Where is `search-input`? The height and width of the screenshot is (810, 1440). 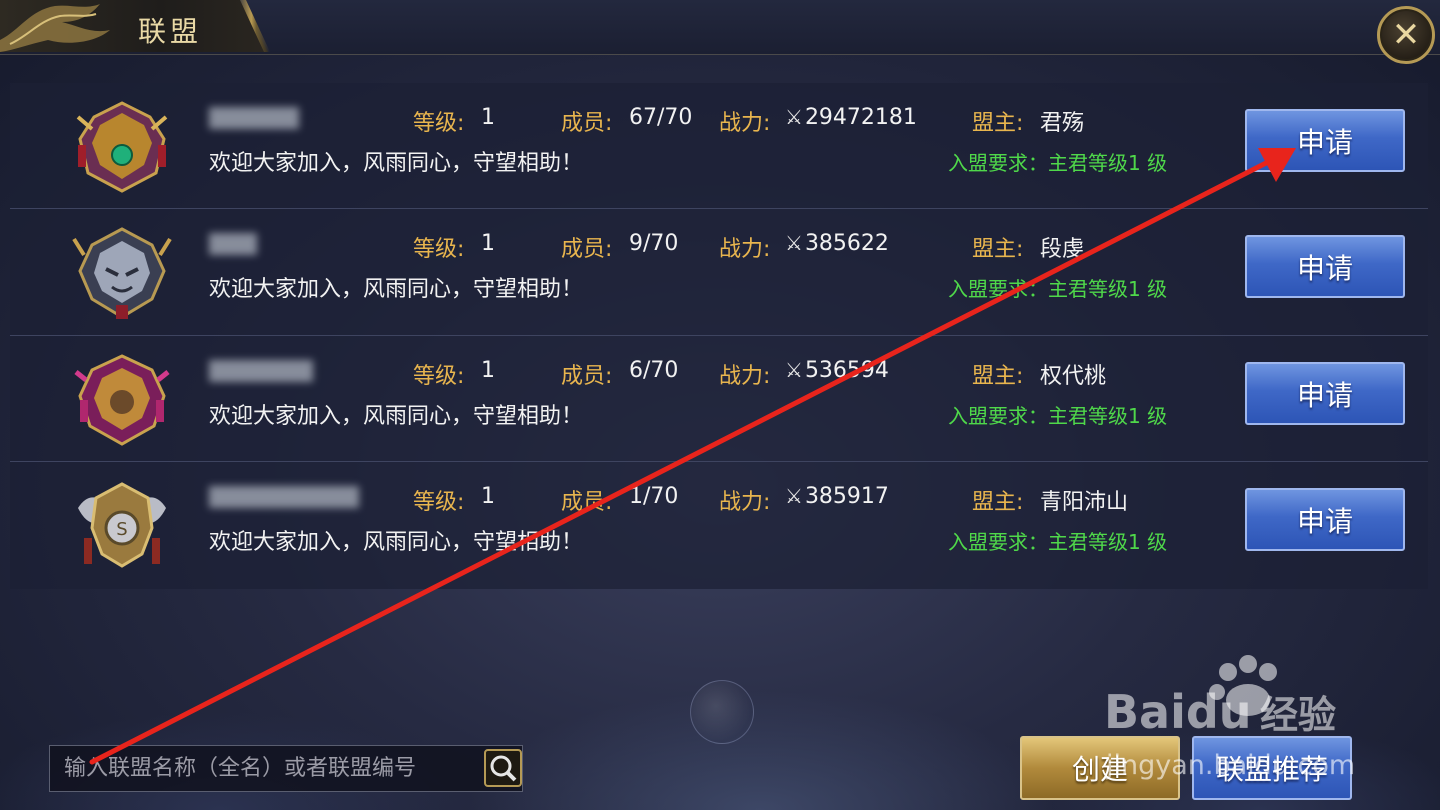
search-input is located at coordinates (265, 768).